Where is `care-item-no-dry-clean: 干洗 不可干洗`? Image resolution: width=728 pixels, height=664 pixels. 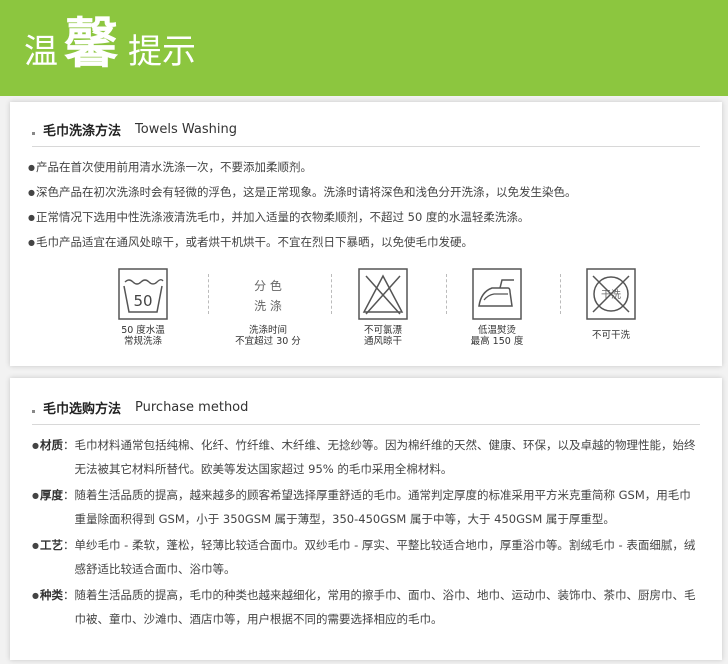 care-item-no-dry-clean: 干洗 不可干洗 is located at coordinates (611, 304).